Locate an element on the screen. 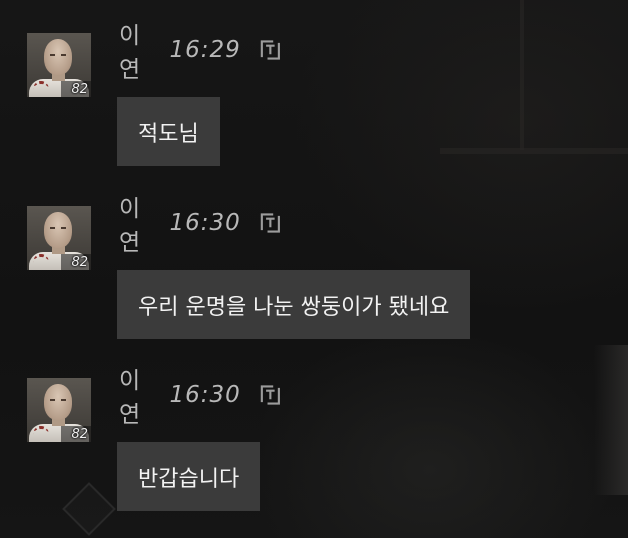 The height and width of the screenshot is (538, 628). background-pillar is located at coordinates (611, 420).